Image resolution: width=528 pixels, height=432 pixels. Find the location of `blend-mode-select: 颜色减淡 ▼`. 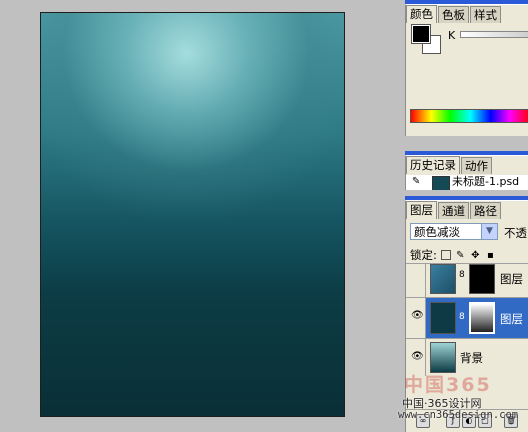

blend-mode-select: 颜色减淡 ▼ is located at coordinates (454, 231).